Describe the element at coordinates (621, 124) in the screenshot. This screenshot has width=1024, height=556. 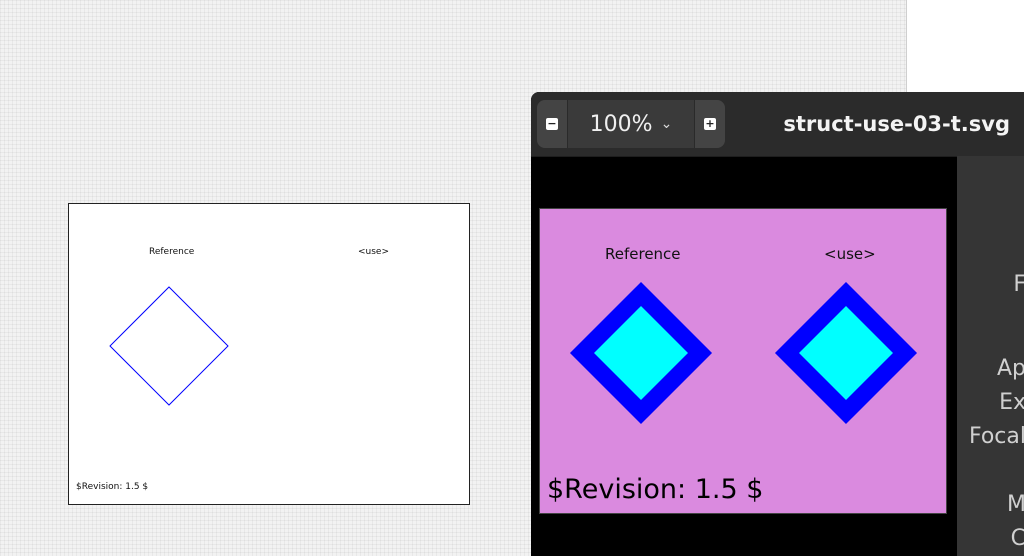
I see `zoom-level-text: 100%` at that location.